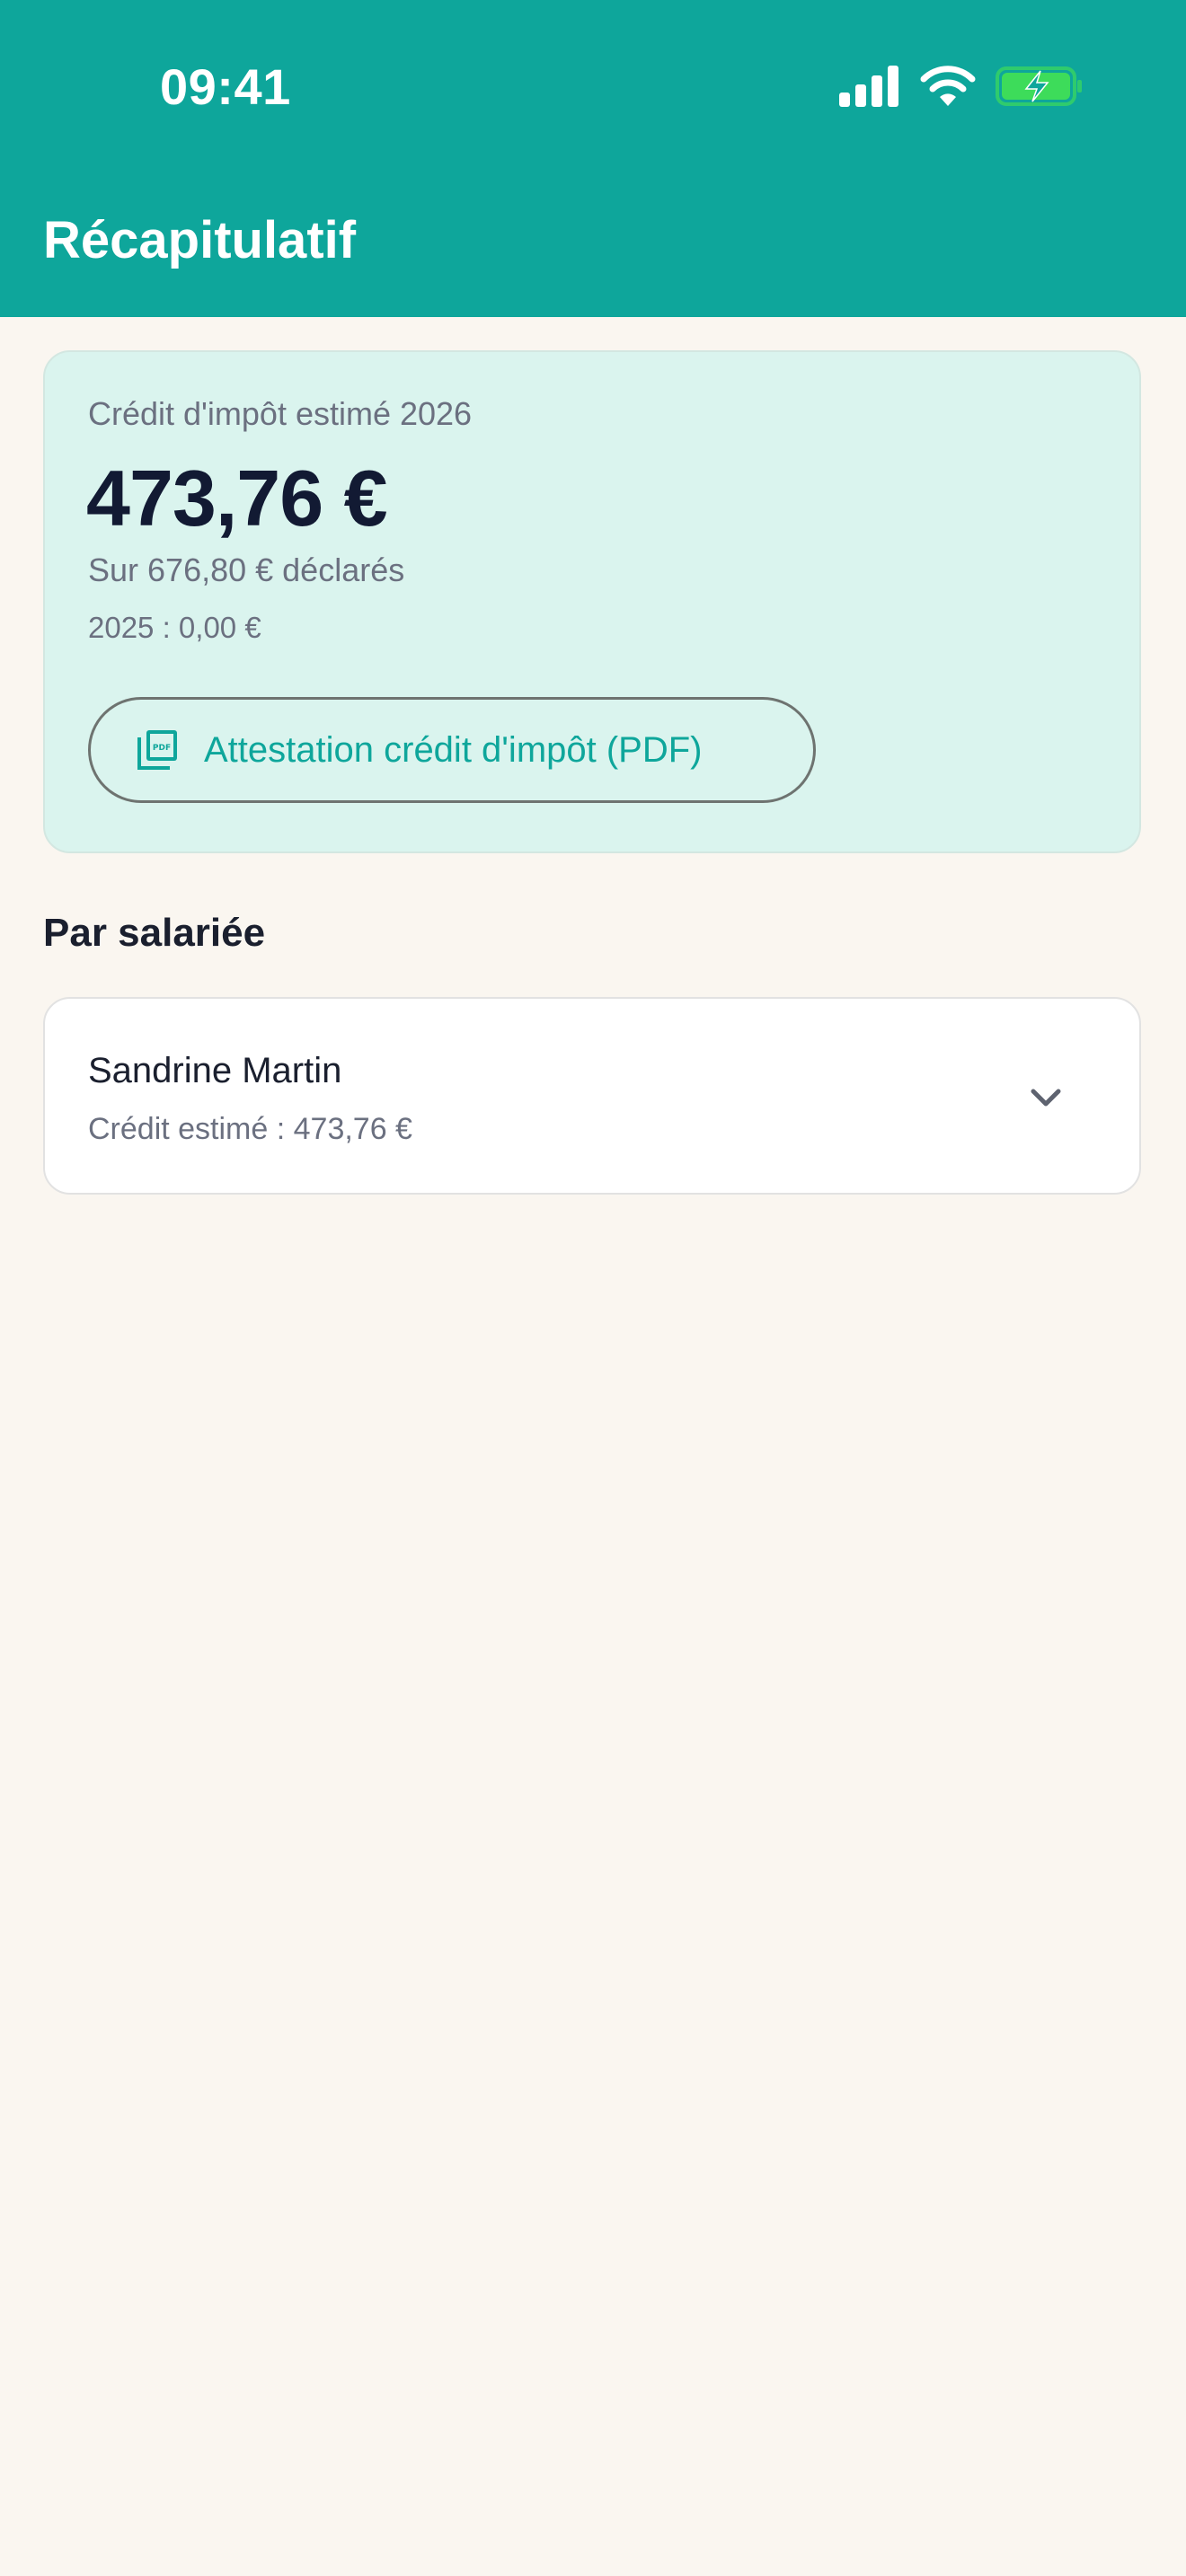 The image size is (1186, 2576). I want to click on declared-amount: Sur 676,80 € déclarés, so click(246, 569).